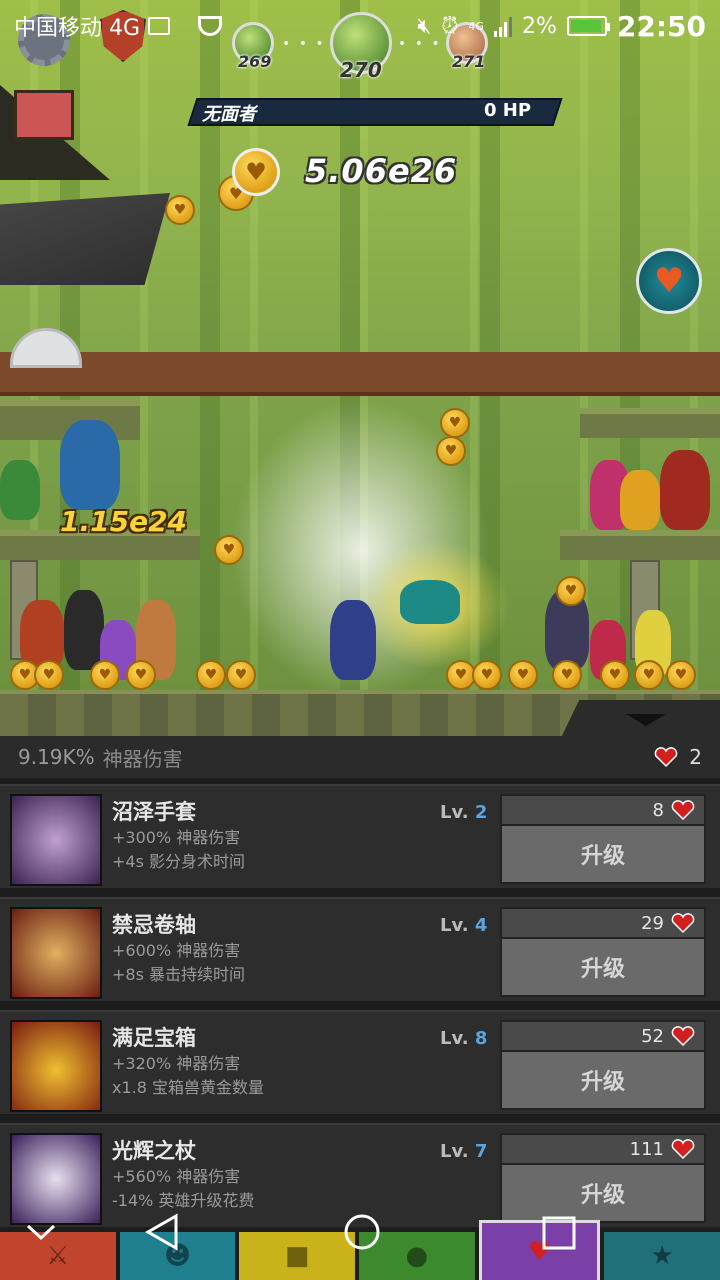  I want to click on boss-hp: 0 HP, so click(508, 110).